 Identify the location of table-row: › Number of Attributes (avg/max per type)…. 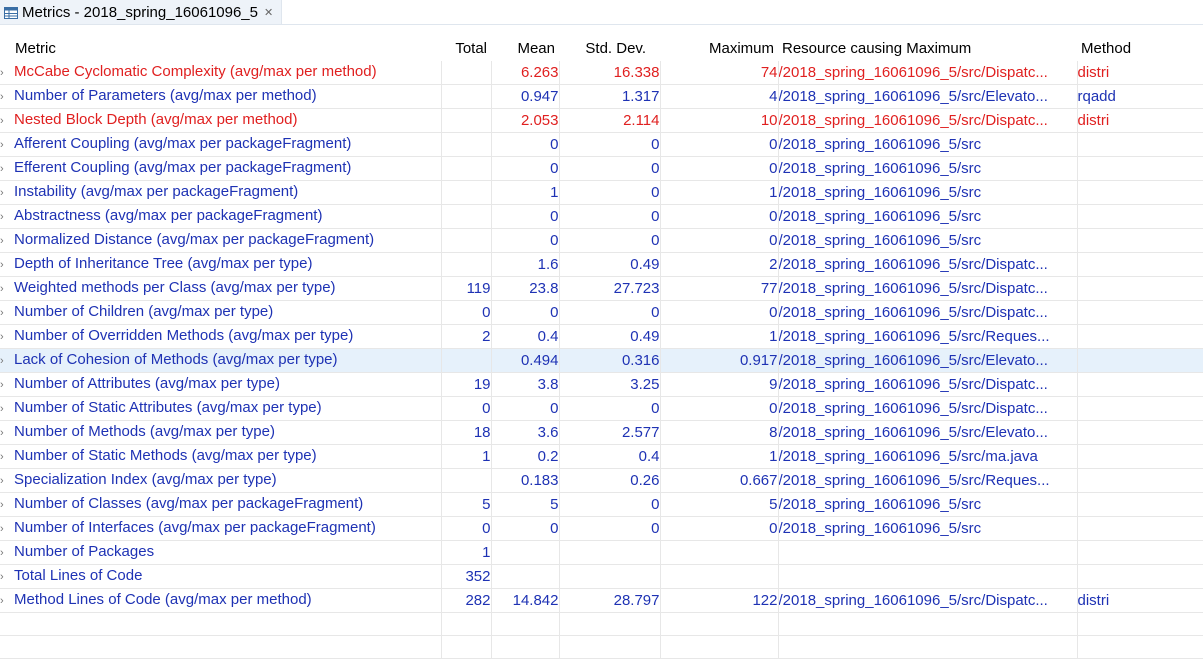
(601, 384).